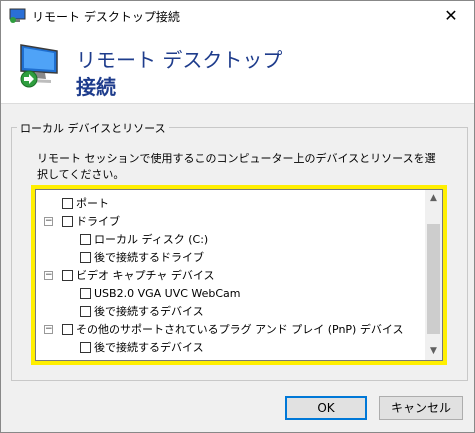 The image size is (475, 433). What do you see at coordinates (17, 15) in the screenshot?
I see `remote-desktop-app-icon` at bounding box center [17, 15].